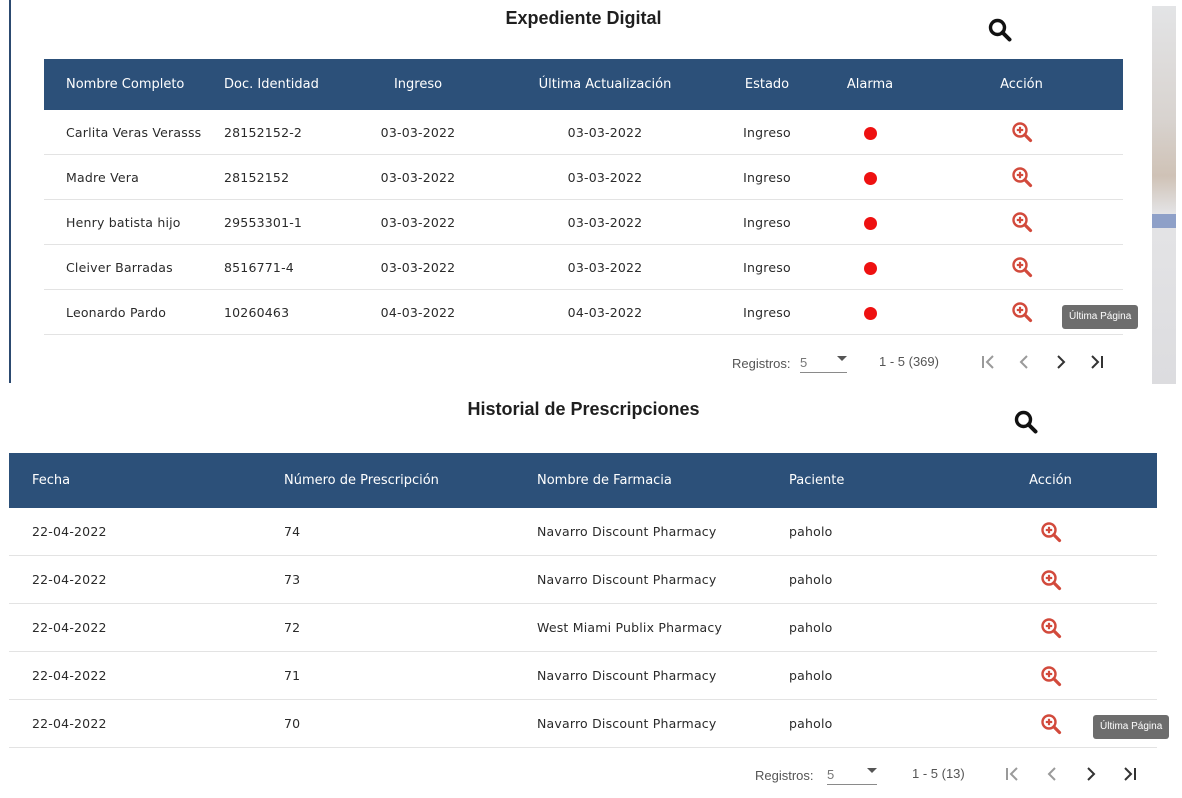 Image resolution: width=1182 pixels, height=798 pixels. Describe the element at coordinates (123, 267) in the screenshot. I see `cell-nombre: Cleiver Barradas` at that location.